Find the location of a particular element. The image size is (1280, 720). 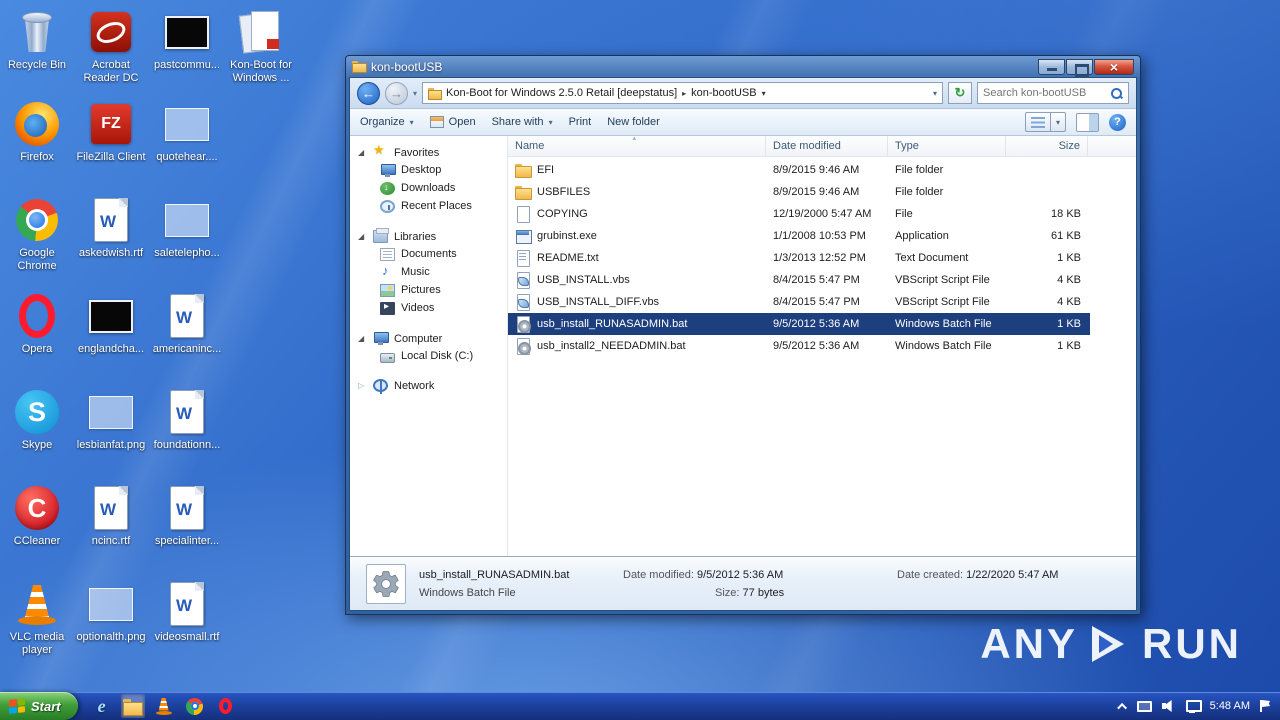

new-folder-button: New folder is located at coordinates (633, 122).